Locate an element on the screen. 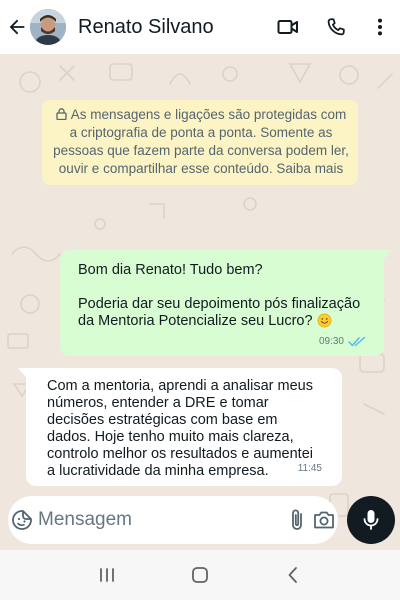 This screenshot has width=400, height=600. attach-button is located at coordinates (297, 520).